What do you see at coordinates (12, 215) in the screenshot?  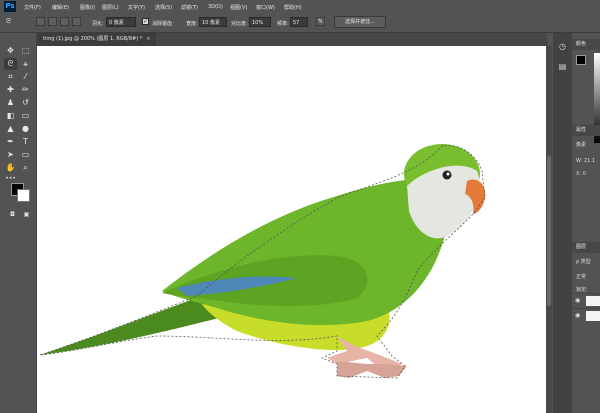 I see `quick-mask-icon: ◘` at bounding box center [12, 215].